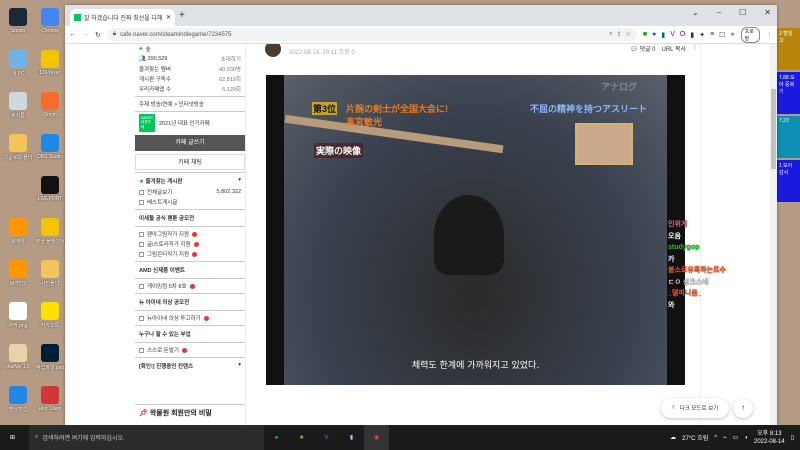 The height and width of the screenshot is (450, 800). I want to click on member-count: 390,529, so click(158, 59).